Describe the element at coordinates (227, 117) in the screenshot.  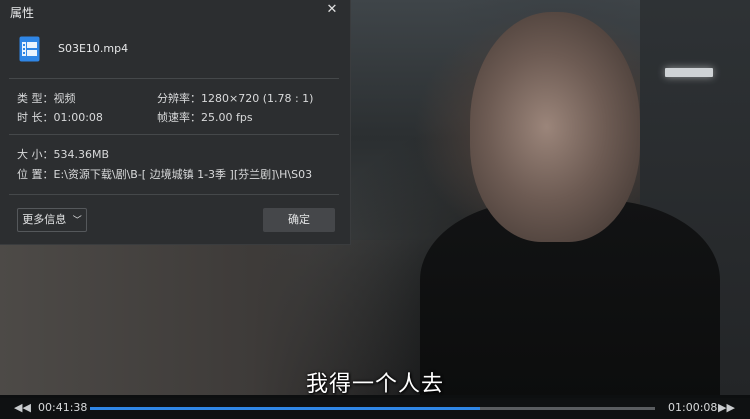
I see `framerate-value: 25.00 fps` at that location.